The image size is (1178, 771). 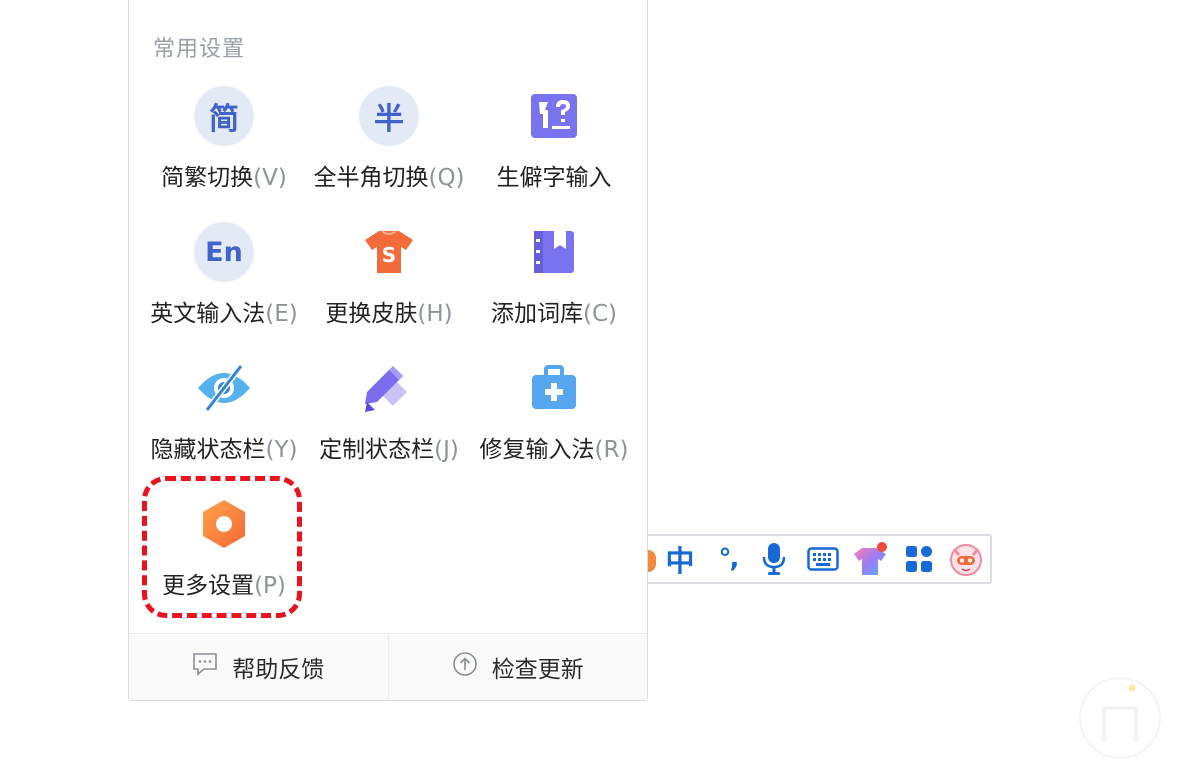 I want to click on menu-item-traditional-simplified: 简 简繁切换(V), so click(x=224, y=142).